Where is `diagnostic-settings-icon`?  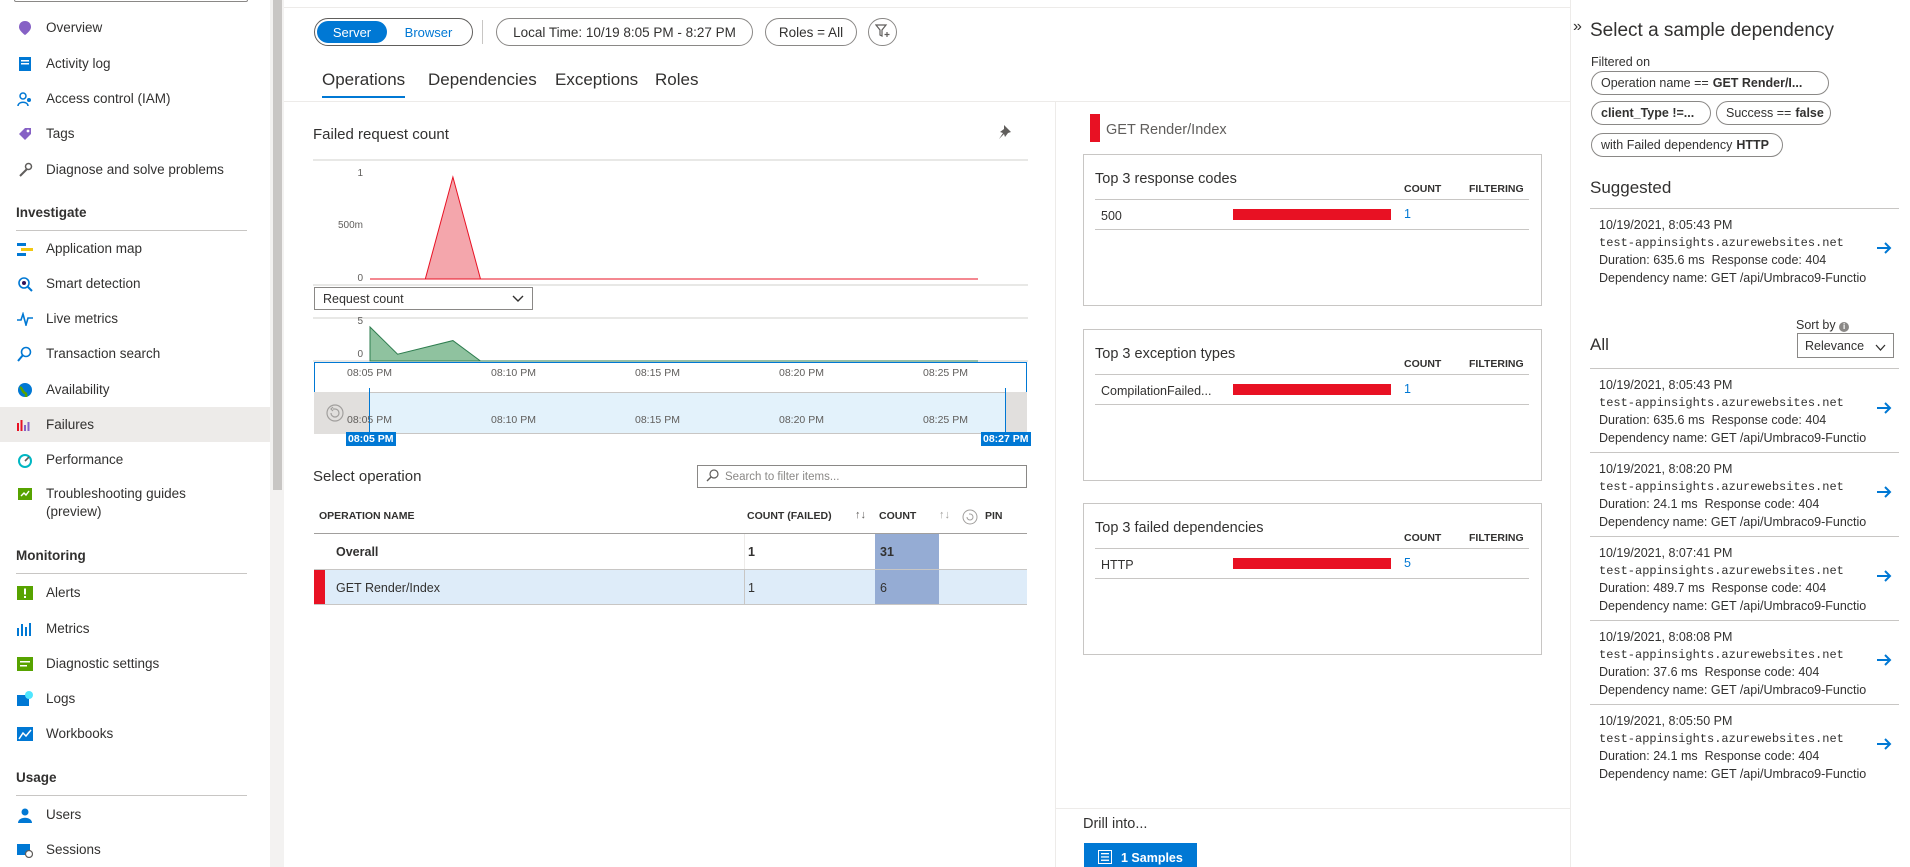 diagnostic-settings-icon is located at coordinates (25, 664).